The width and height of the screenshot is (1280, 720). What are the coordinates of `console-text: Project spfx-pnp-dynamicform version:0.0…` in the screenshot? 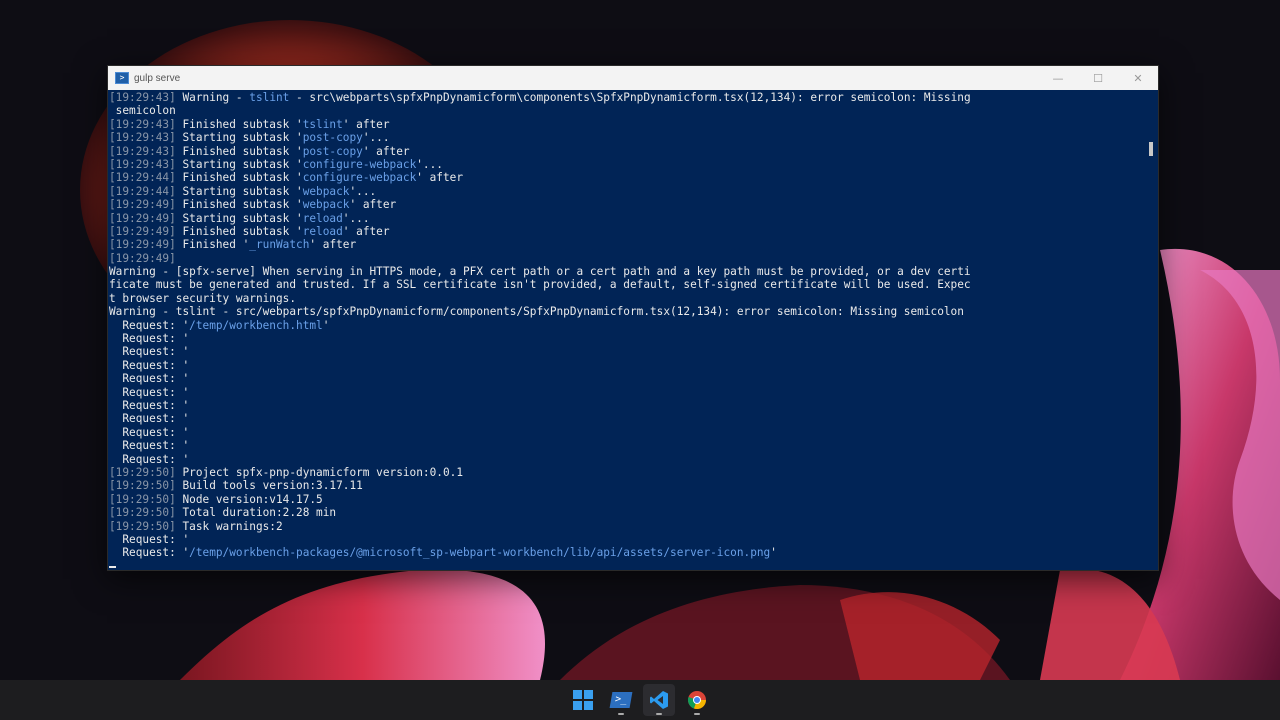 It's located at (319, 472).